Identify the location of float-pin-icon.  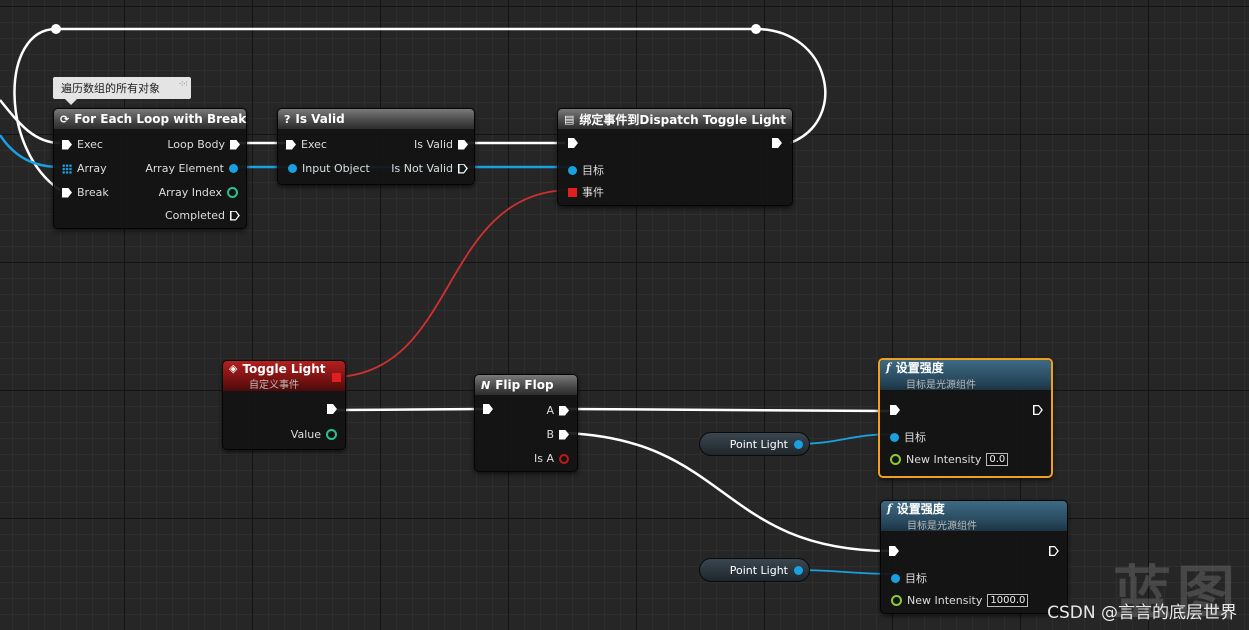
(895, 459).